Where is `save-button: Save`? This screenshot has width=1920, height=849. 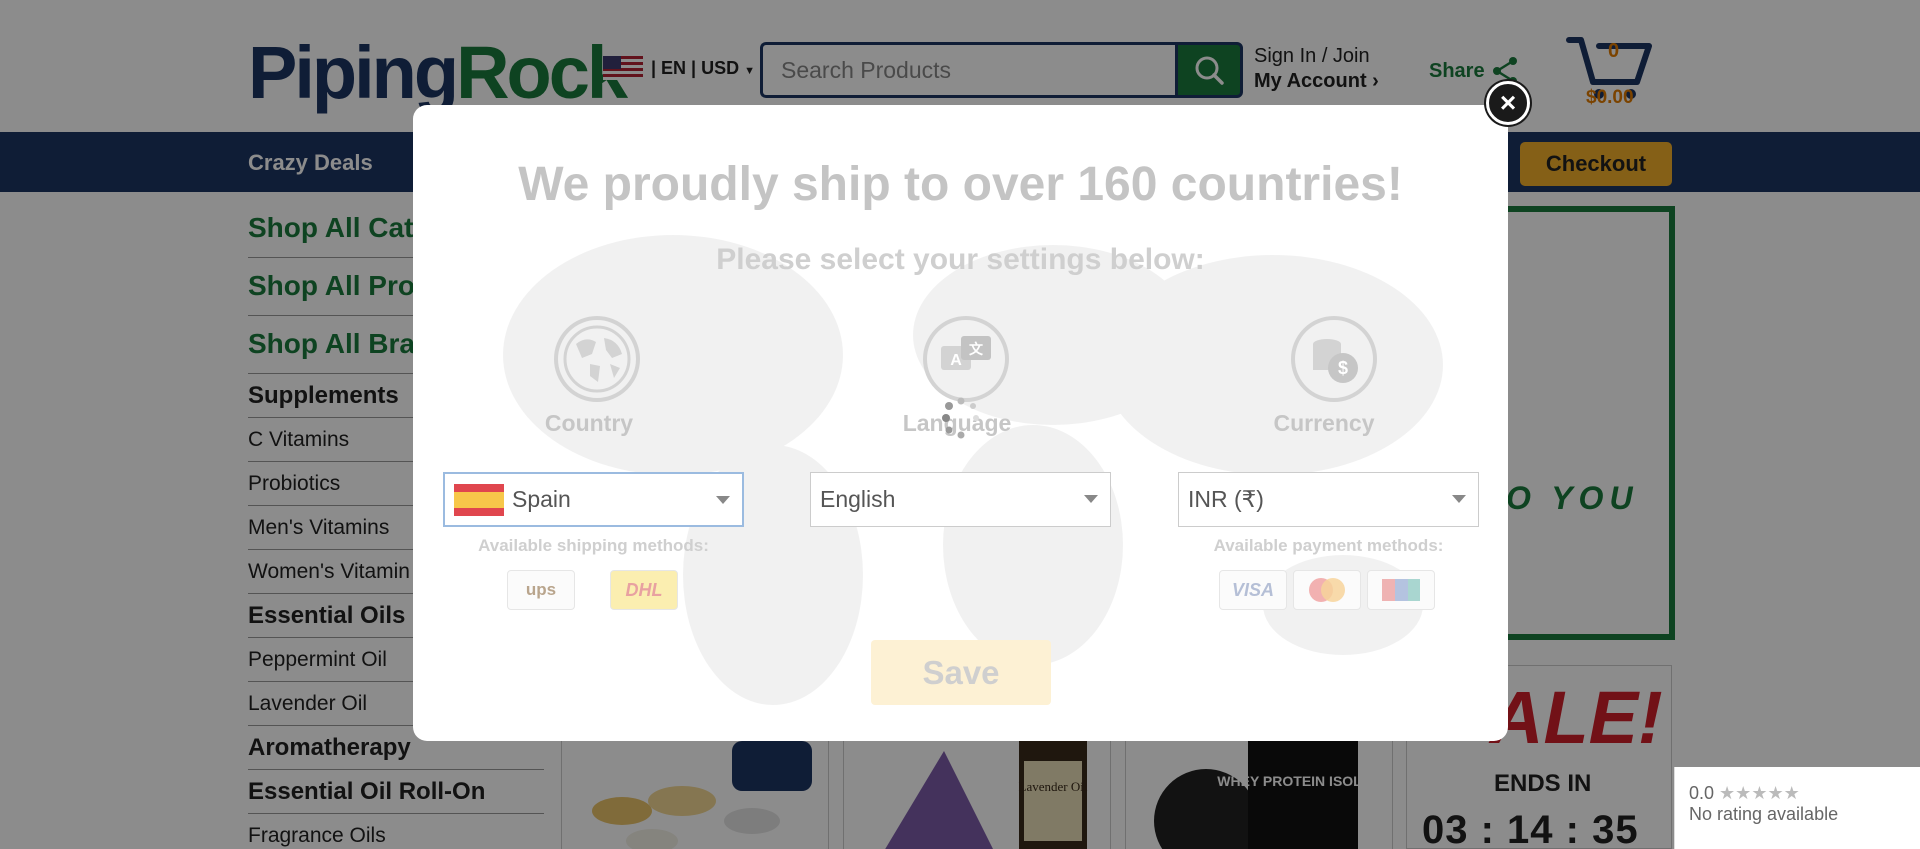
save-button: Save is located at coordinates (961, 672).